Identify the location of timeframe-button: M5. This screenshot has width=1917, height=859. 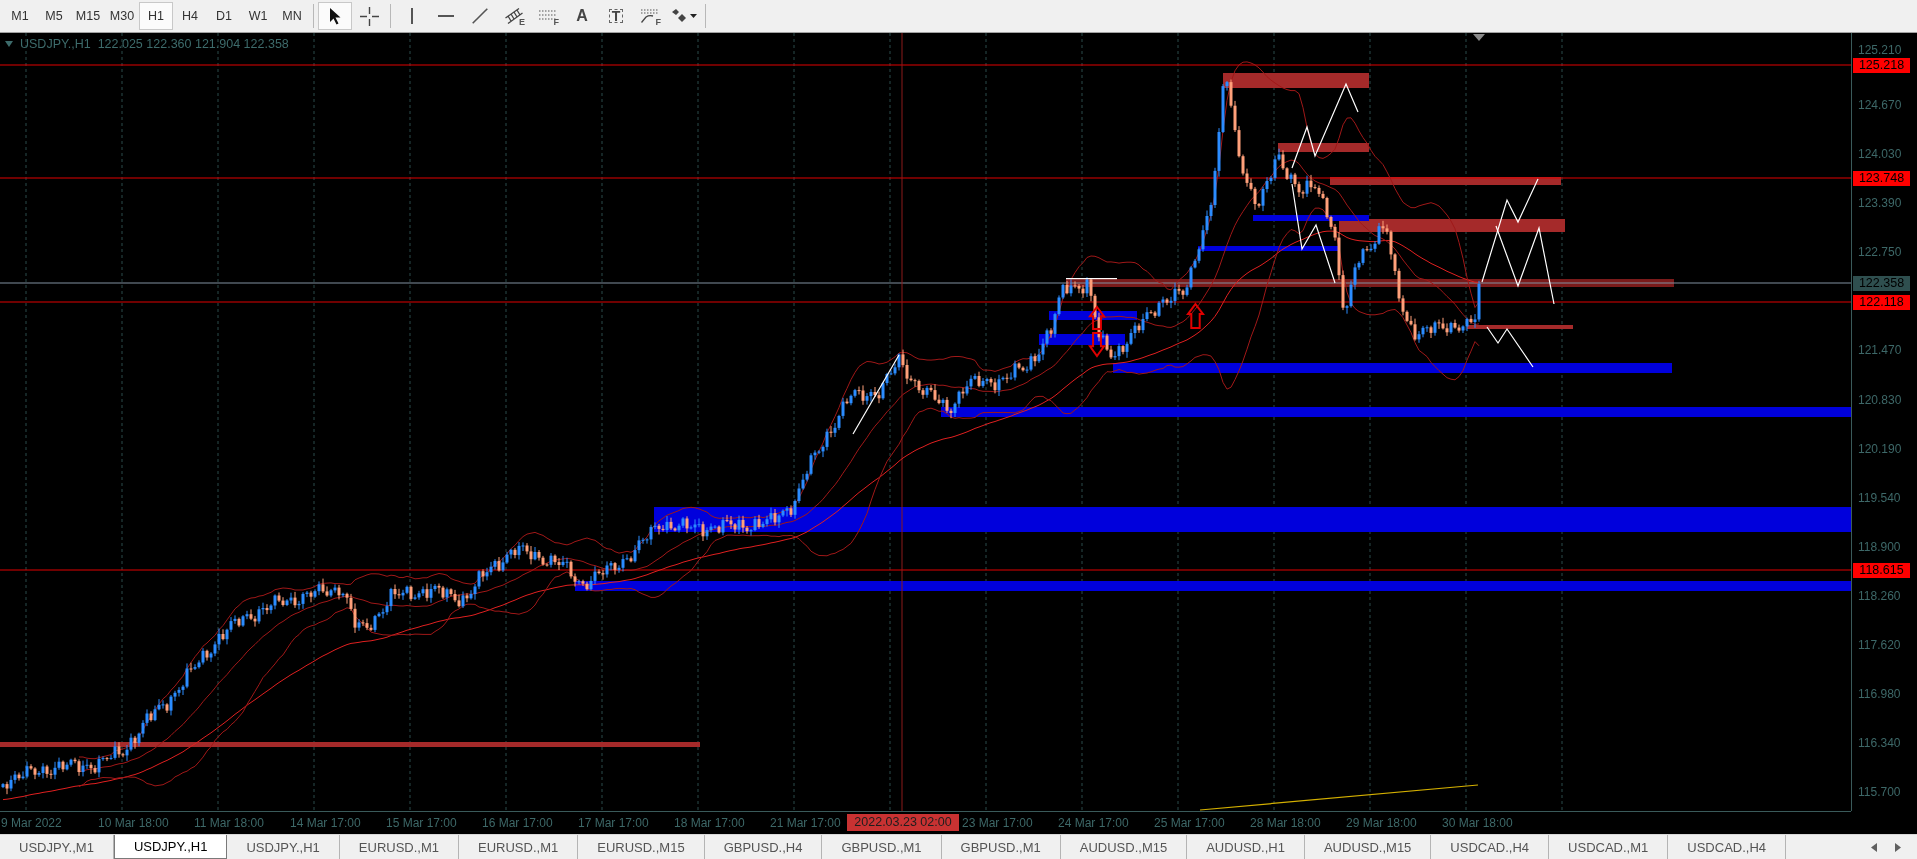
(54, 16).